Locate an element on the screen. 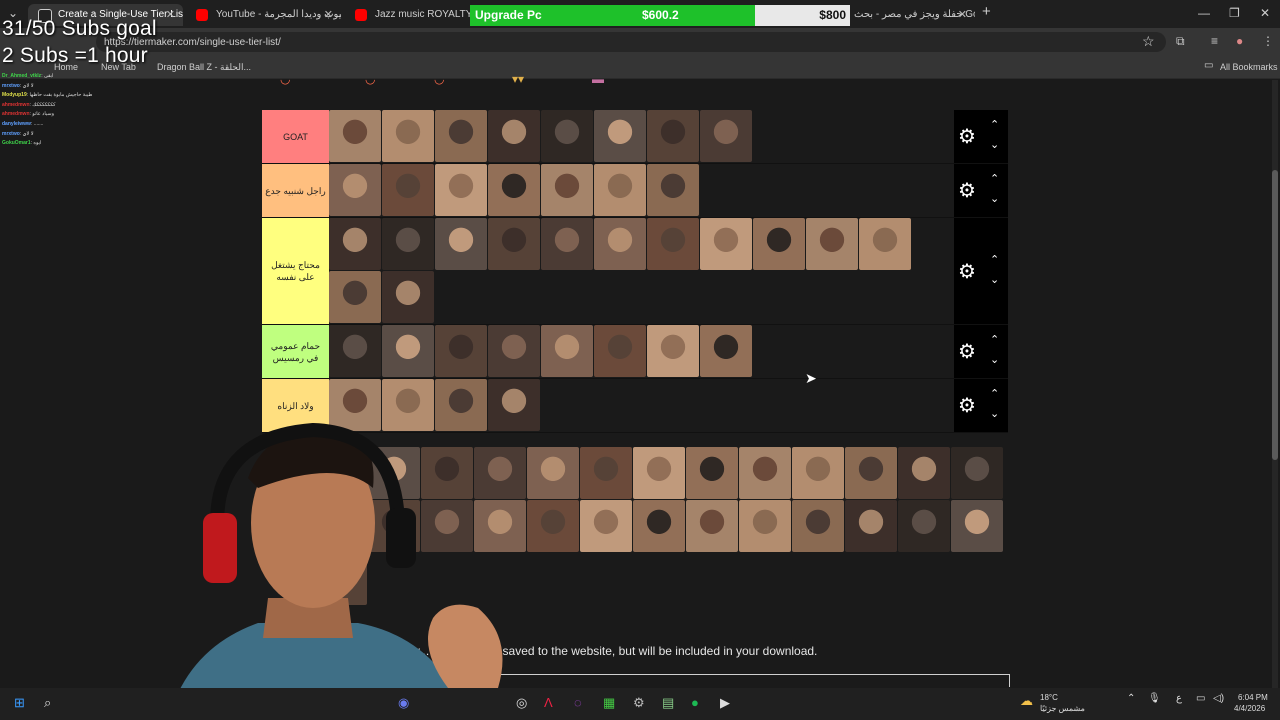  tier-label: حمام عمومي في رمسيس is located at coordinates (295, 351).